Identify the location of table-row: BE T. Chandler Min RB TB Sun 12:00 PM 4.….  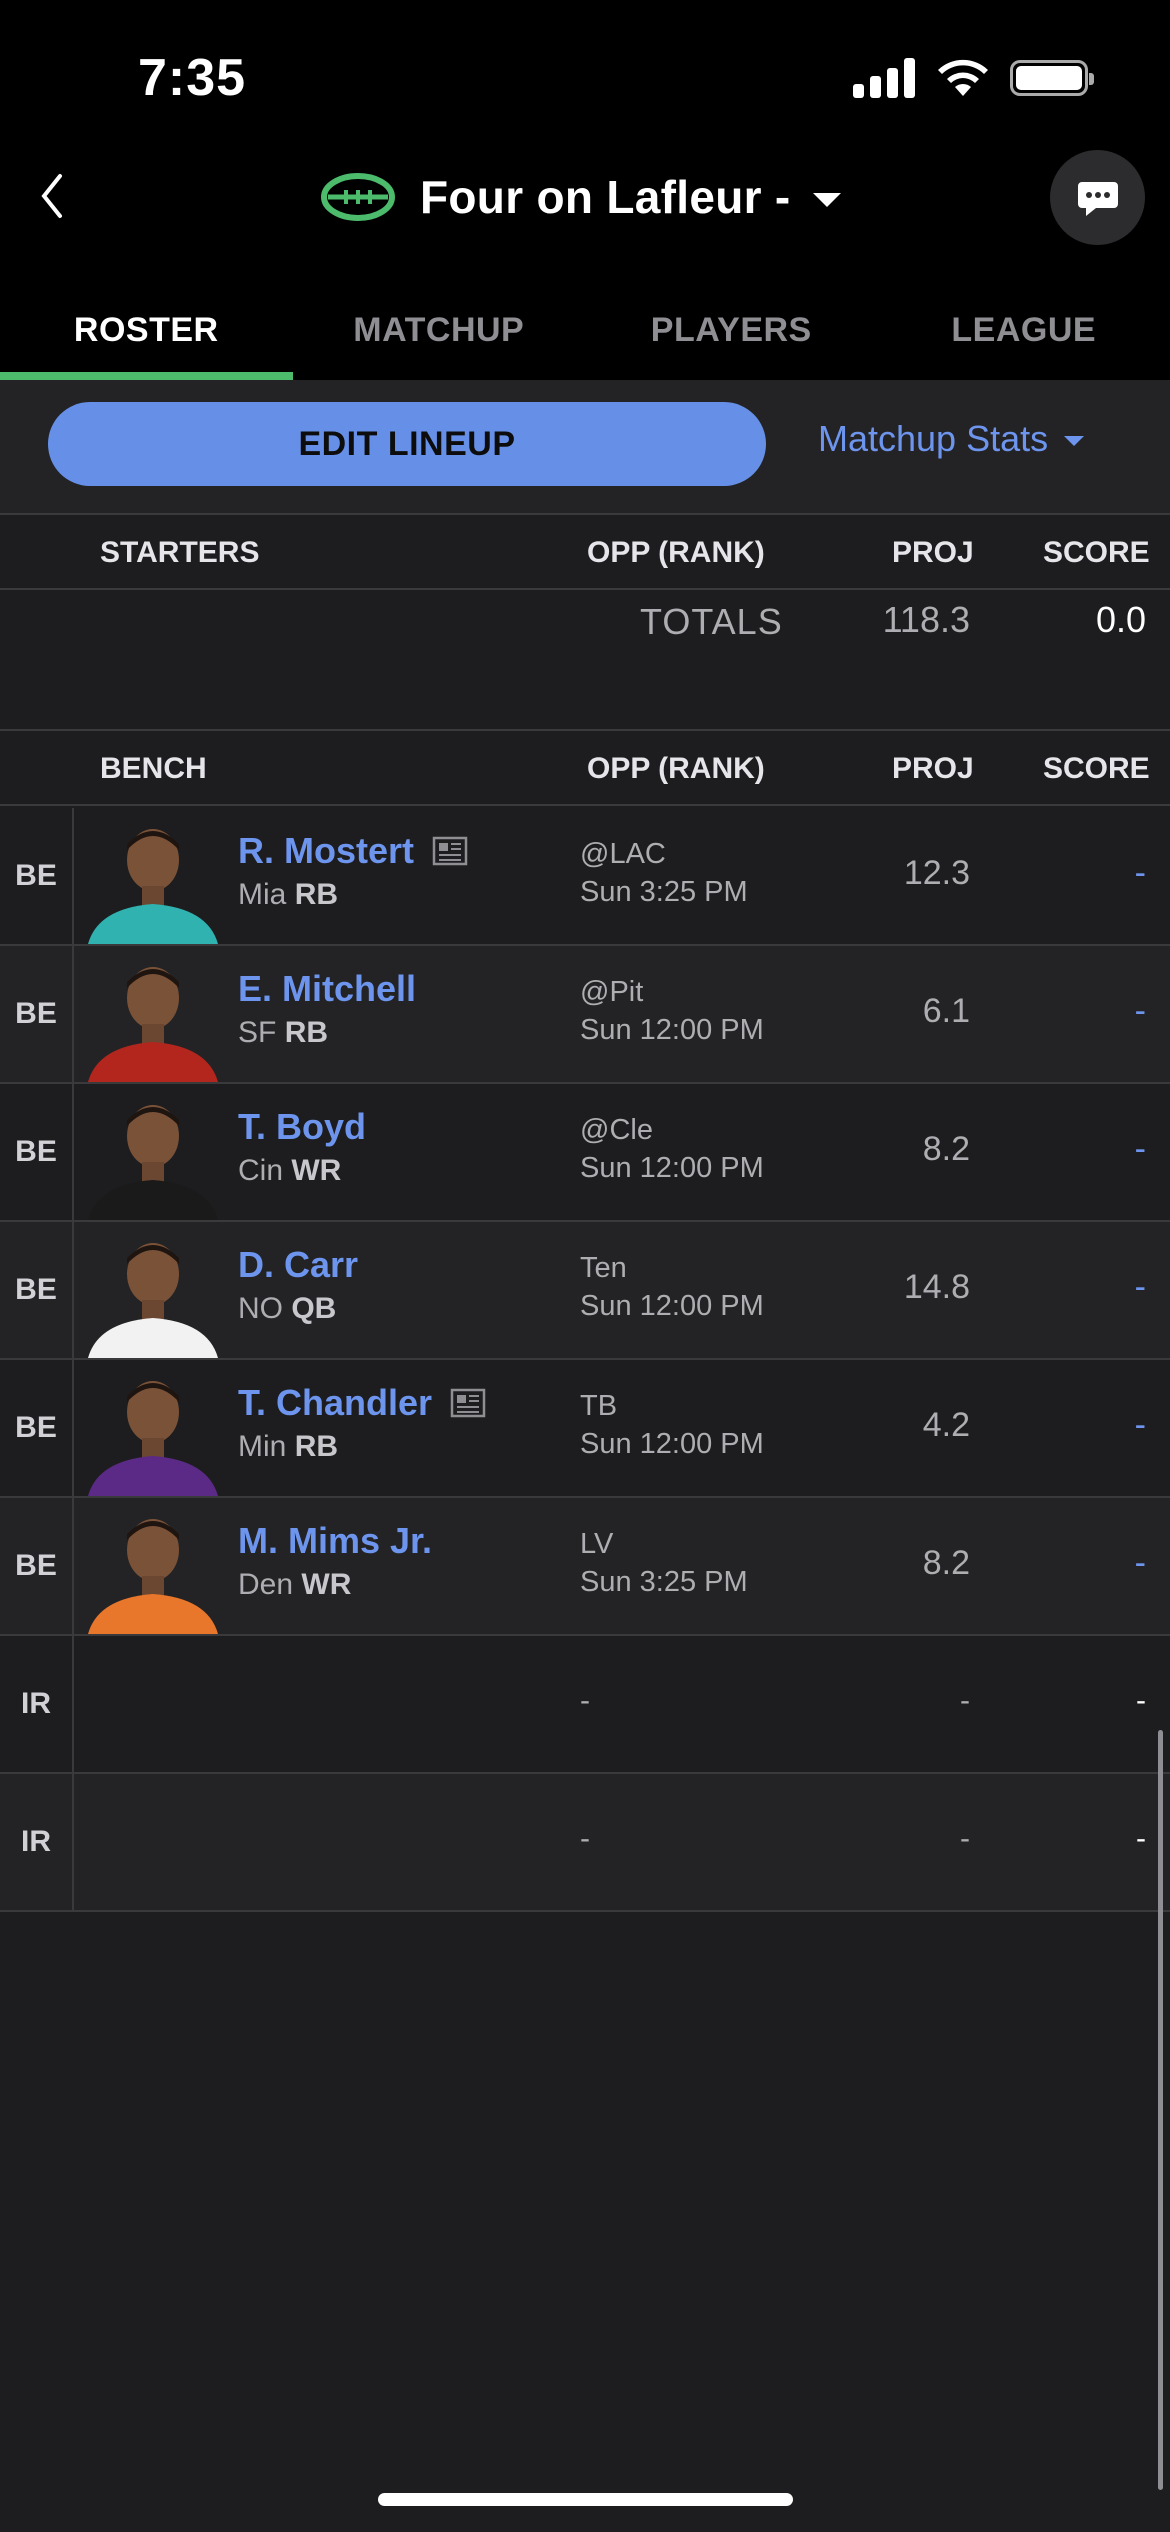
(585, 1429).